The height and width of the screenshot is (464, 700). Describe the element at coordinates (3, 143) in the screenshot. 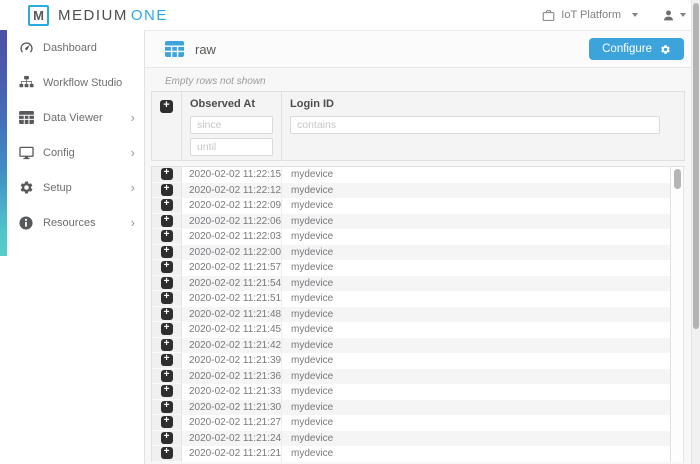

I see `sidebar-accent-strip` at that location.